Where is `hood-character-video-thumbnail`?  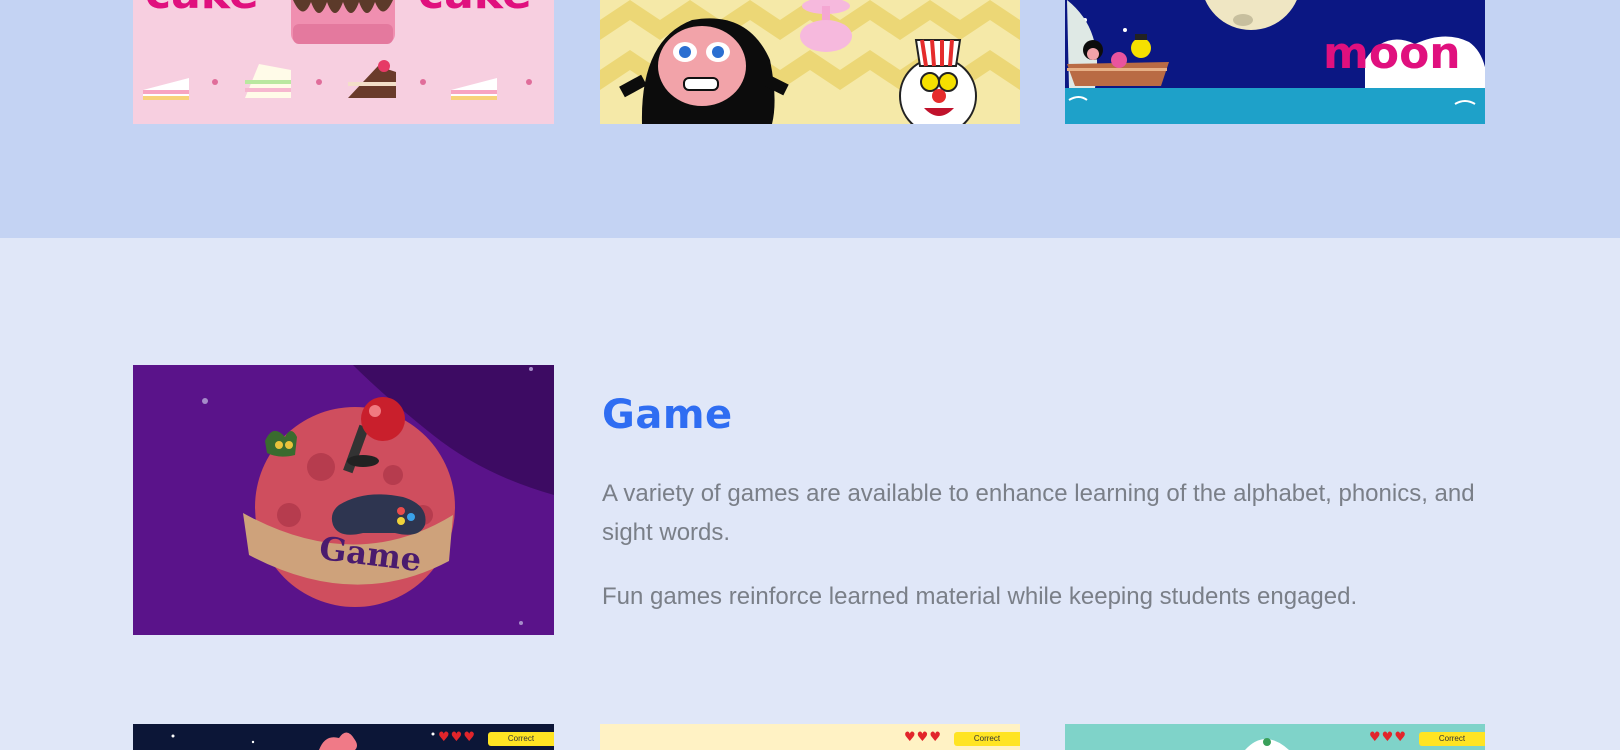 hood-character-video-thumbnail is located at coordinates (810, 62).